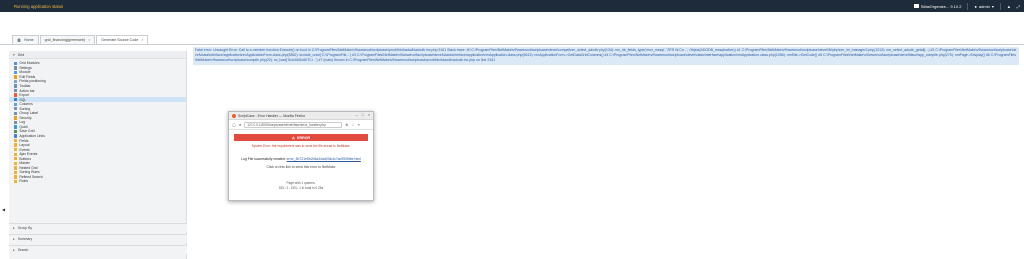 Image resolution: width=1024 pixels, height=259 pixels. I want to click on lock-icon: ●, so click(240, 125).